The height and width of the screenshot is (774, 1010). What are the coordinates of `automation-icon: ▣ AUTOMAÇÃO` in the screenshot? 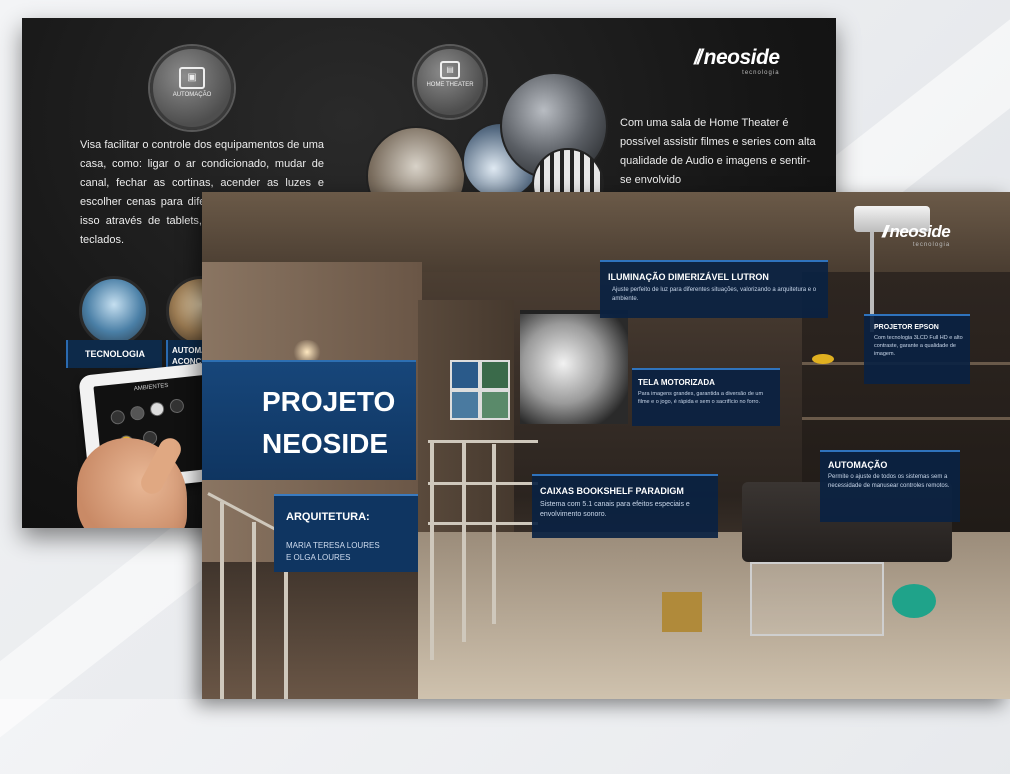 It's located at (192, 88).